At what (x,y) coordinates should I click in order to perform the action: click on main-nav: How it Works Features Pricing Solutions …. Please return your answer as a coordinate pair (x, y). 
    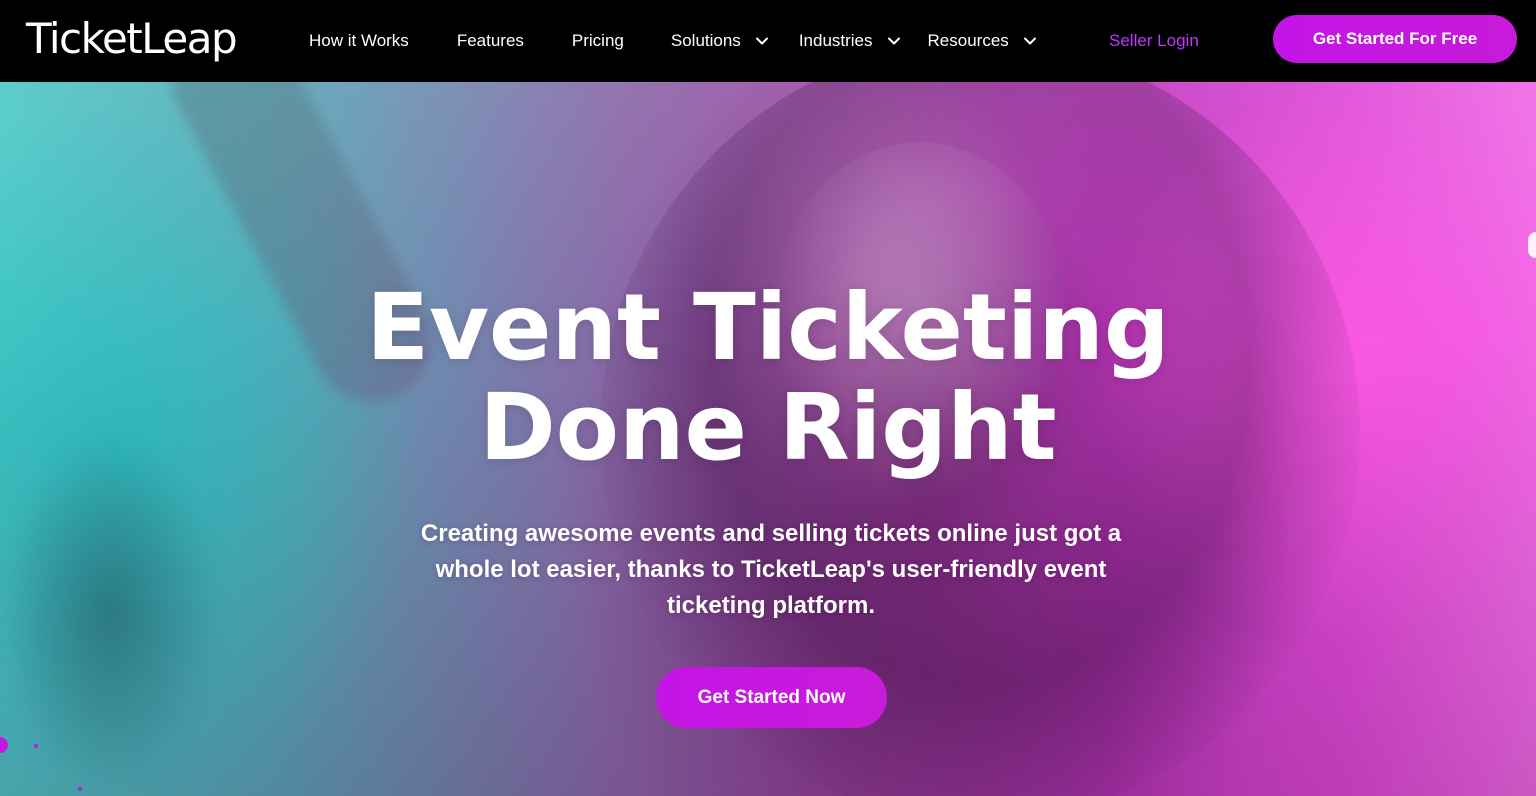
    Looking at the image, I should click on (673, 41).